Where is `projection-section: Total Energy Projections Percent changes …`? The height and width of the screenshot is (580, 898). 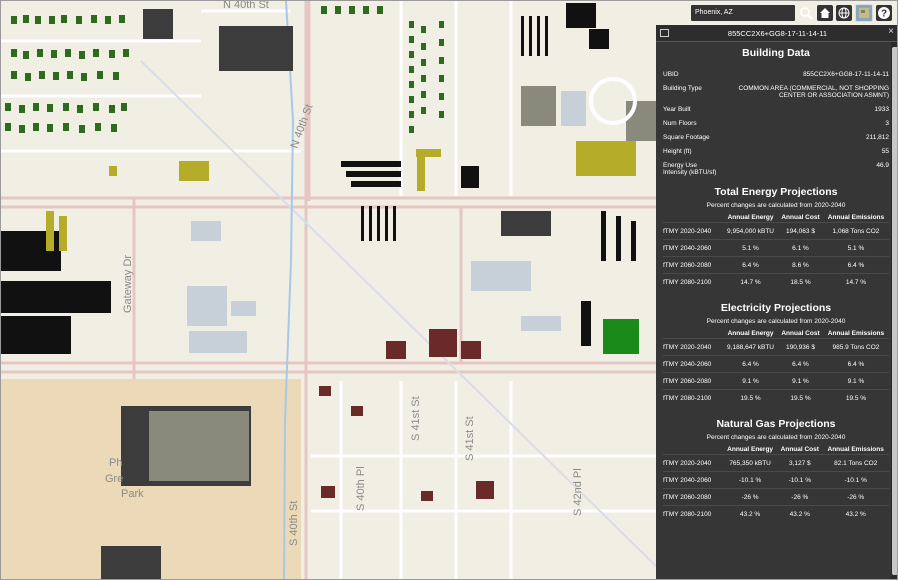 projection-section: Total Energy Projections Percent changes … is located at coordinates (776, 238).